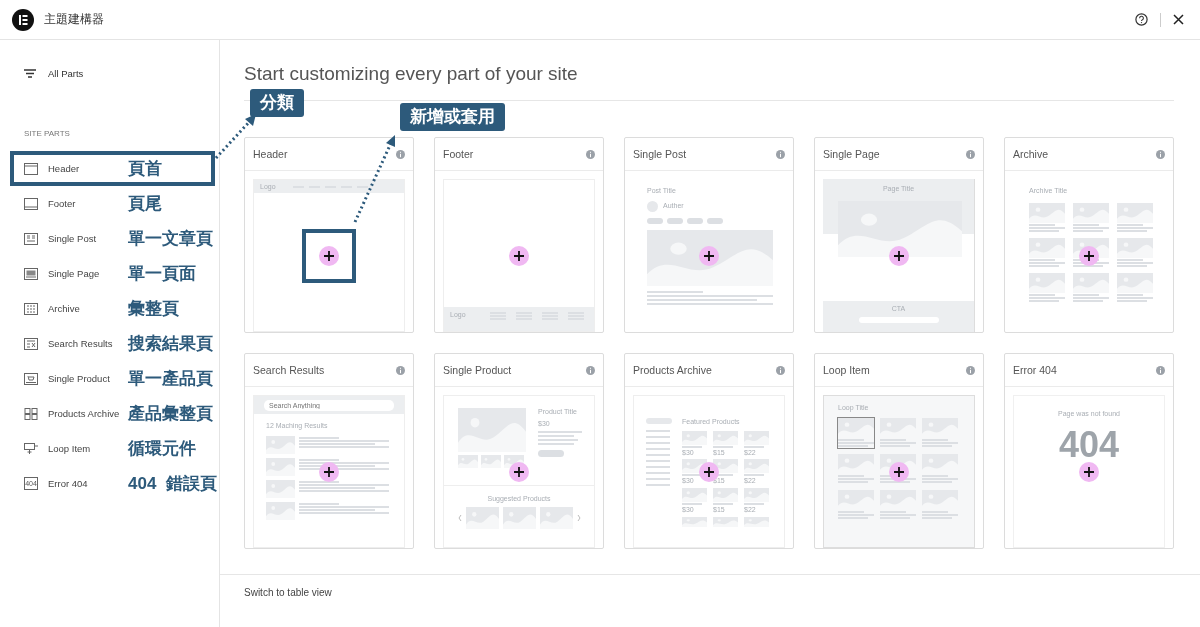  Describe the element at coordinates (1030, 154) in the screenshot. I see `card-title: Archive` at that location.